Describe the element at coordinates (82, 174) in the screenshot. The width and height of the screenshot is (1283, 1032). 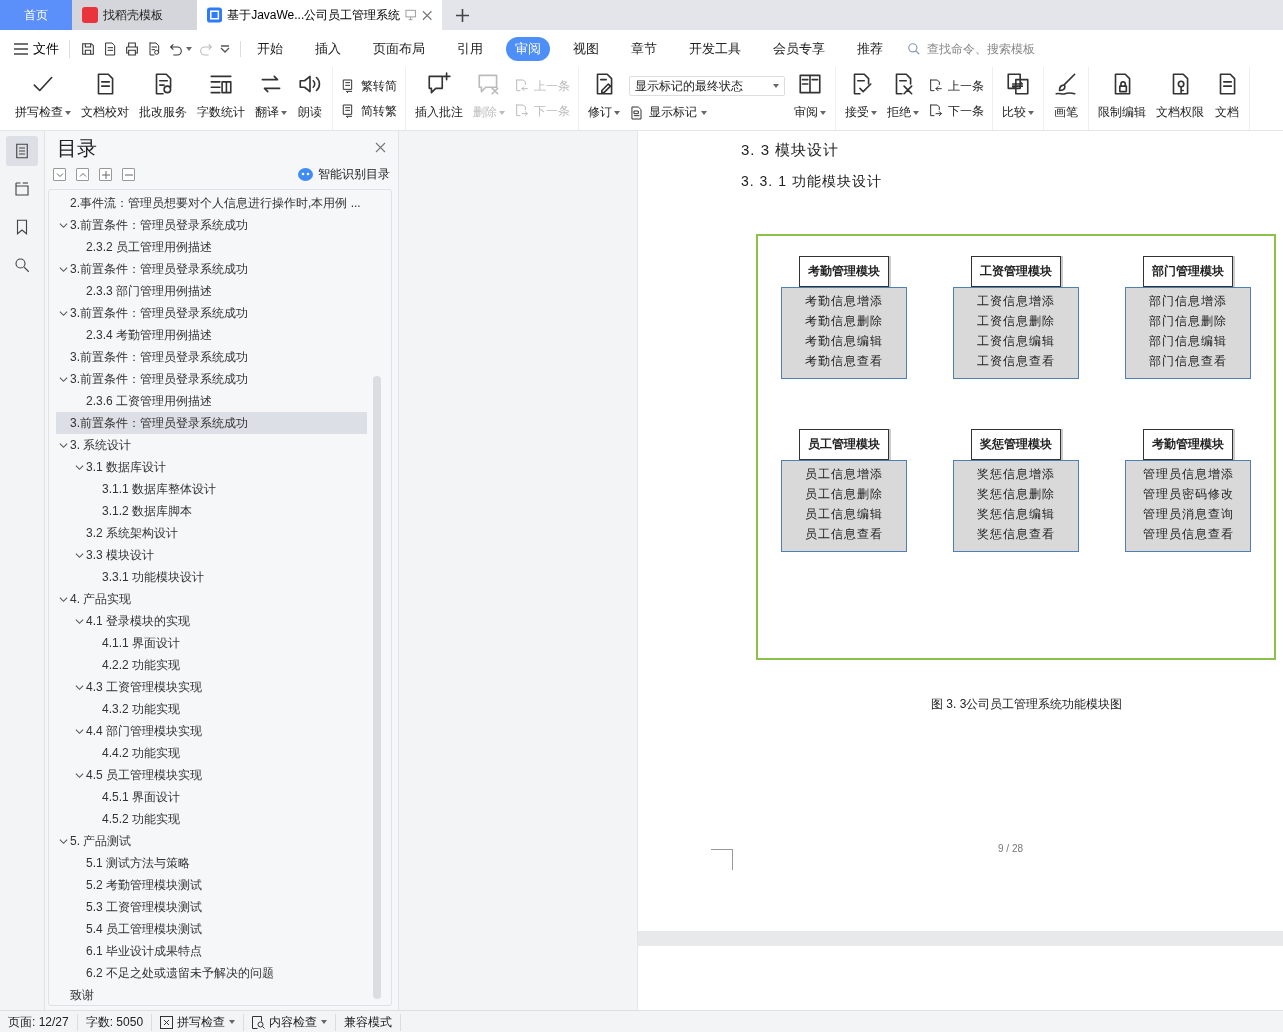
I see `collapse-button` at that location.